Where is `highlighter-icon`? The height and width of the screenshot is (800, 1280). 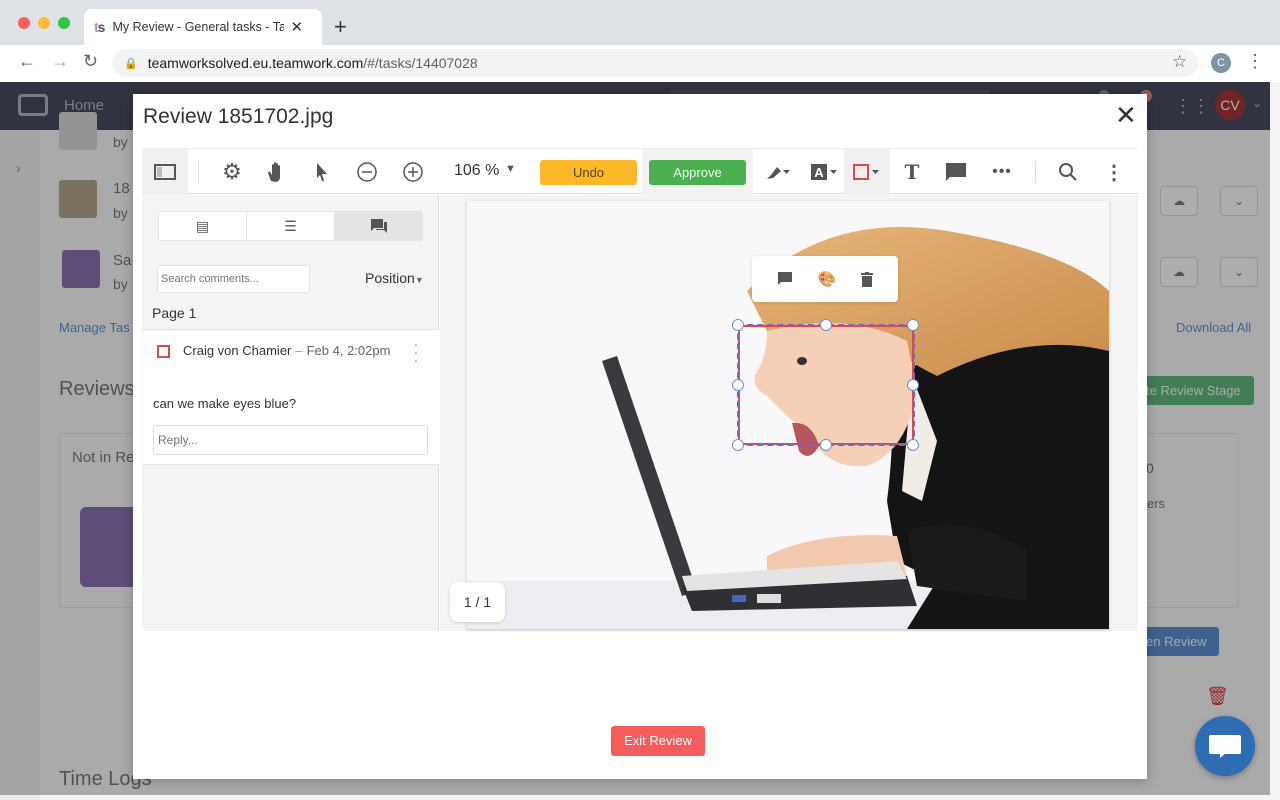 highlighter-icon is located at coordinates (778, 173).